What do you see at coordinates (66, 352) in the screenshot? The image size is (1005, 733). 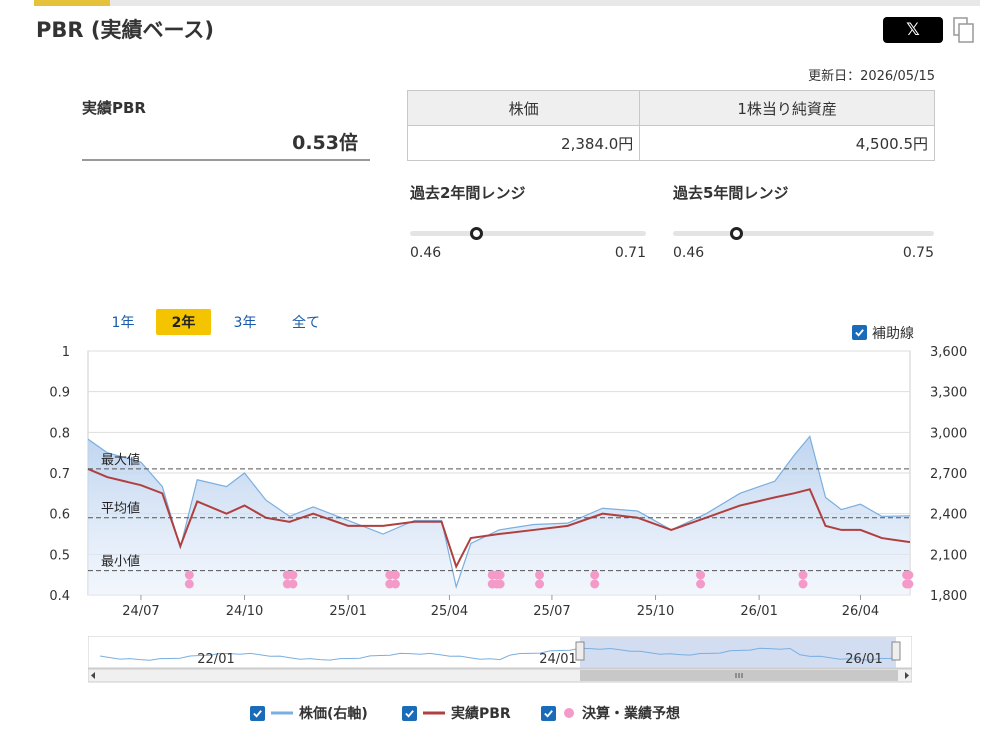 I see `left-axis-tick: 1` at bounding box center [66, 352].